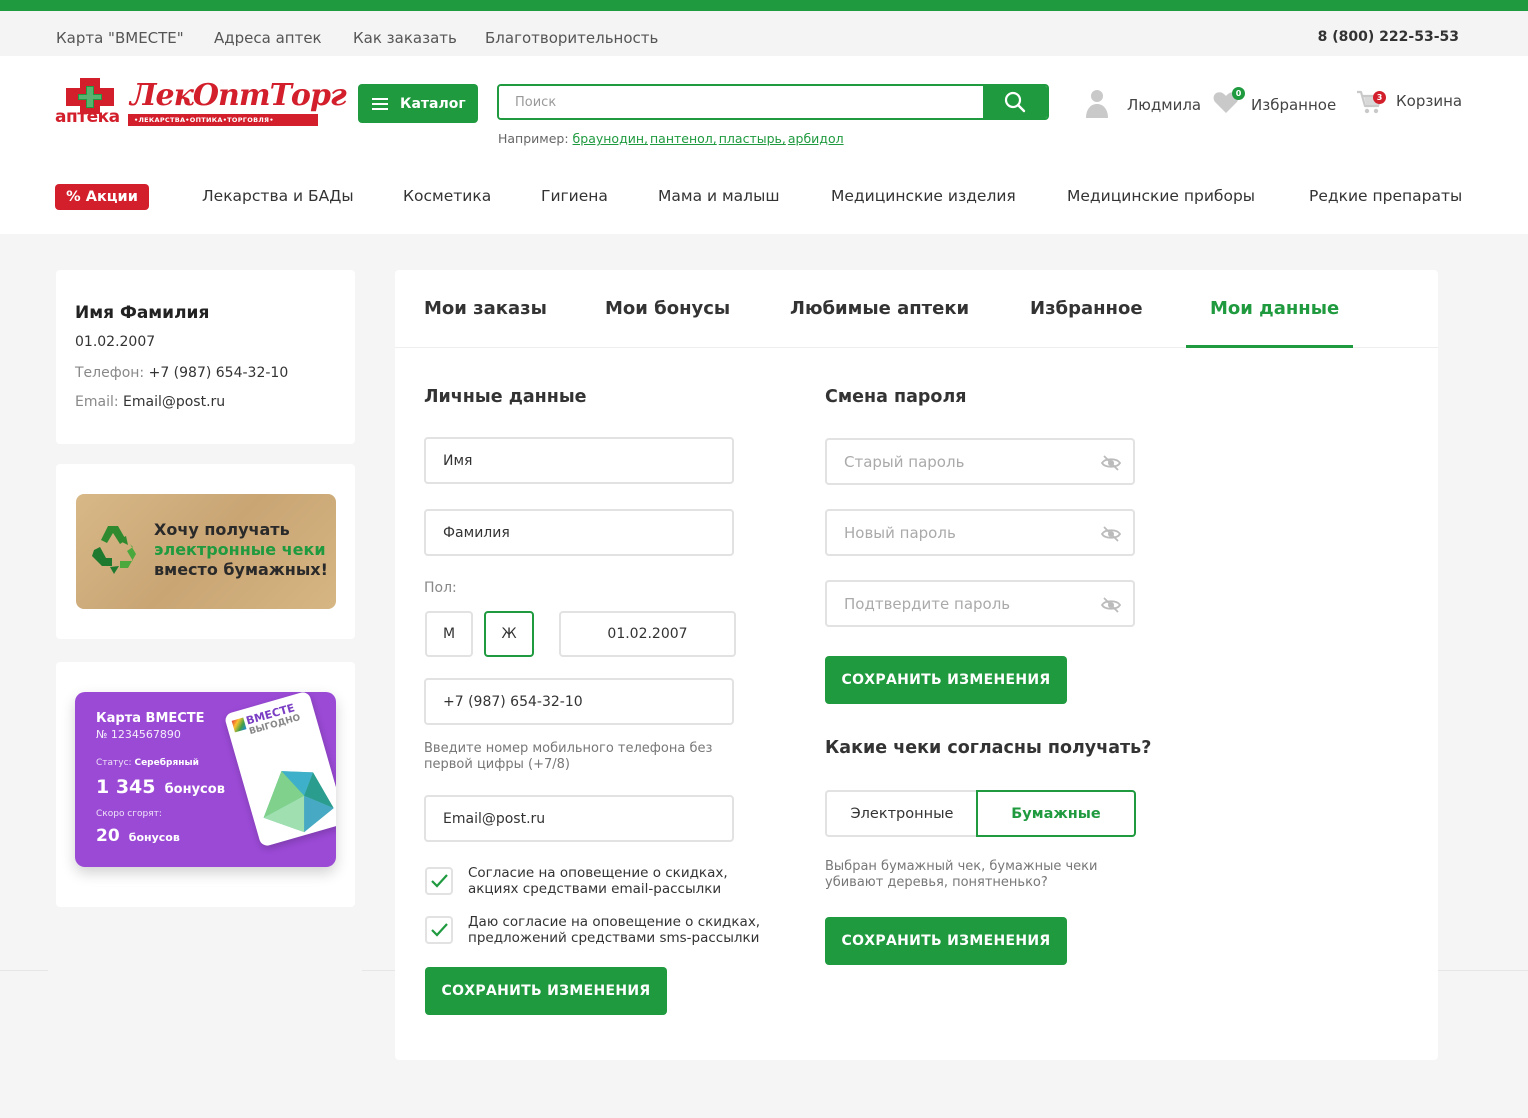  I want to click on expire-value: 20, so click(108, 836).